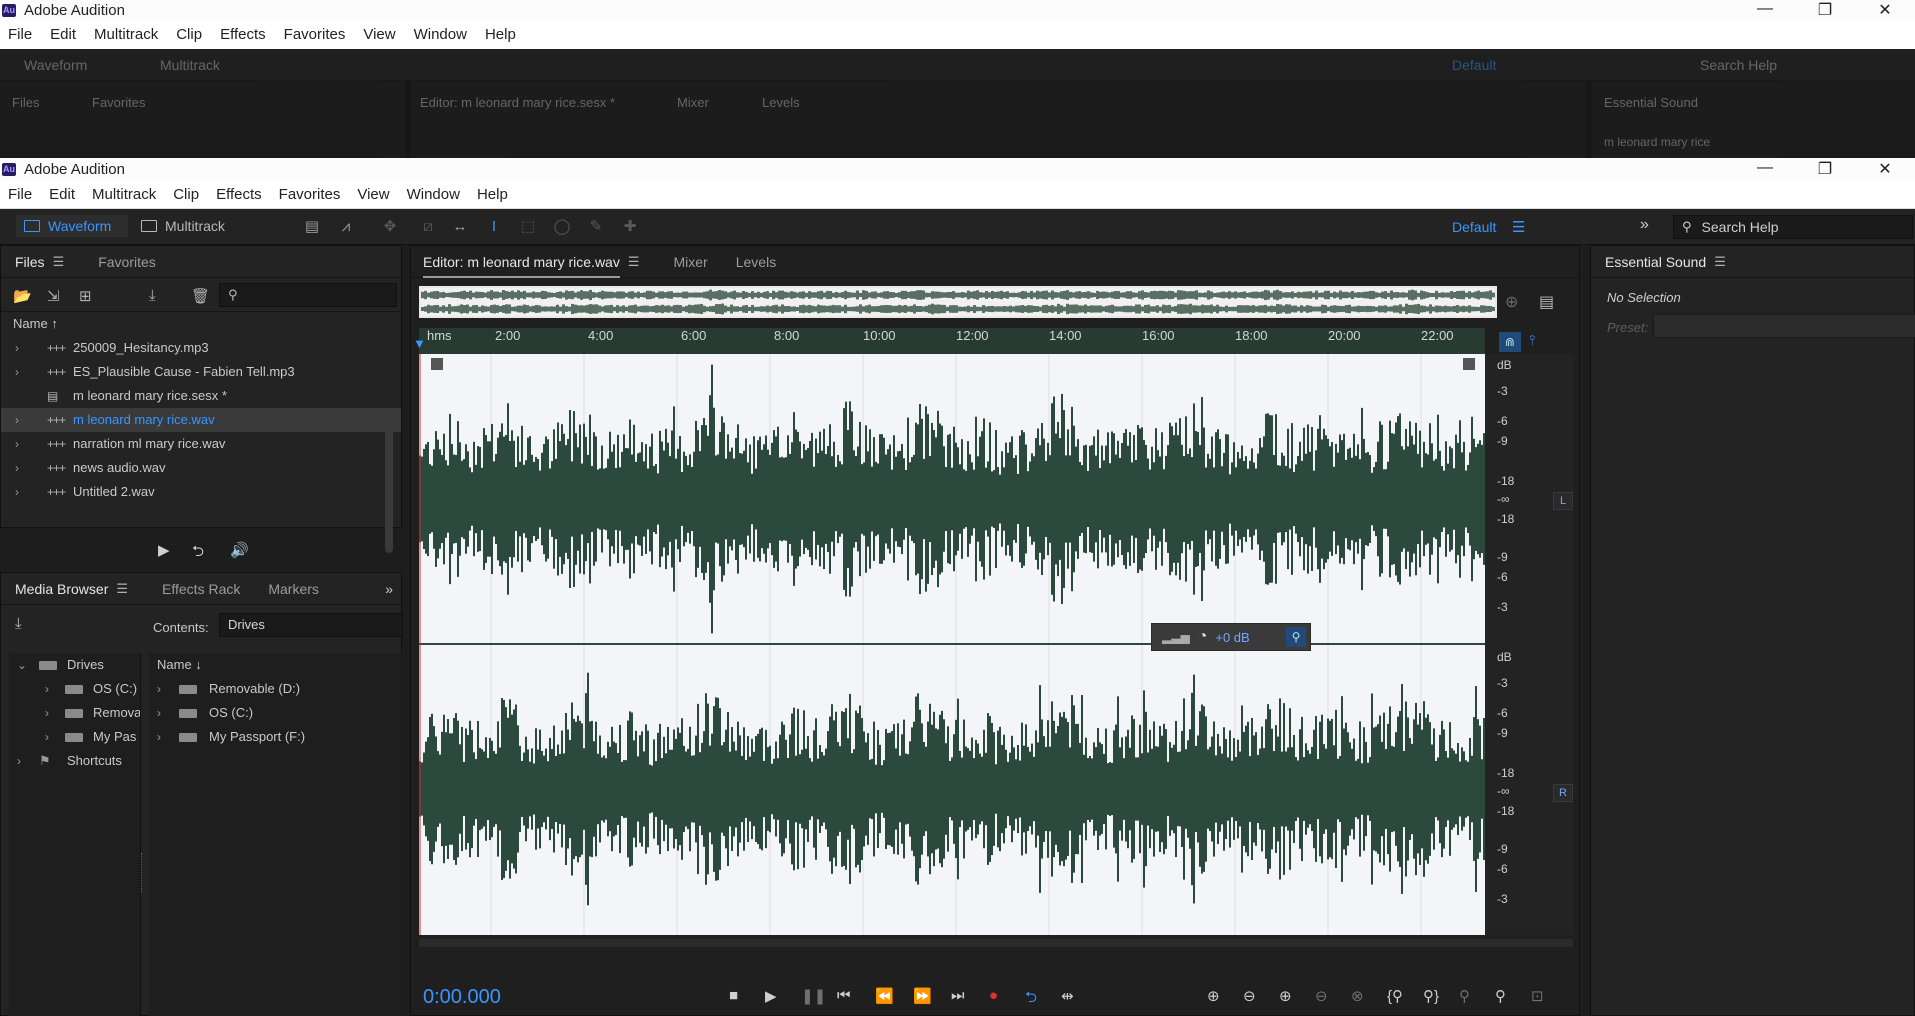 The image size is (1915, 1016). Describe the element at coordinates (630, 227) in the screenshot. I see `spot-healing-icon: ✚` at that location.